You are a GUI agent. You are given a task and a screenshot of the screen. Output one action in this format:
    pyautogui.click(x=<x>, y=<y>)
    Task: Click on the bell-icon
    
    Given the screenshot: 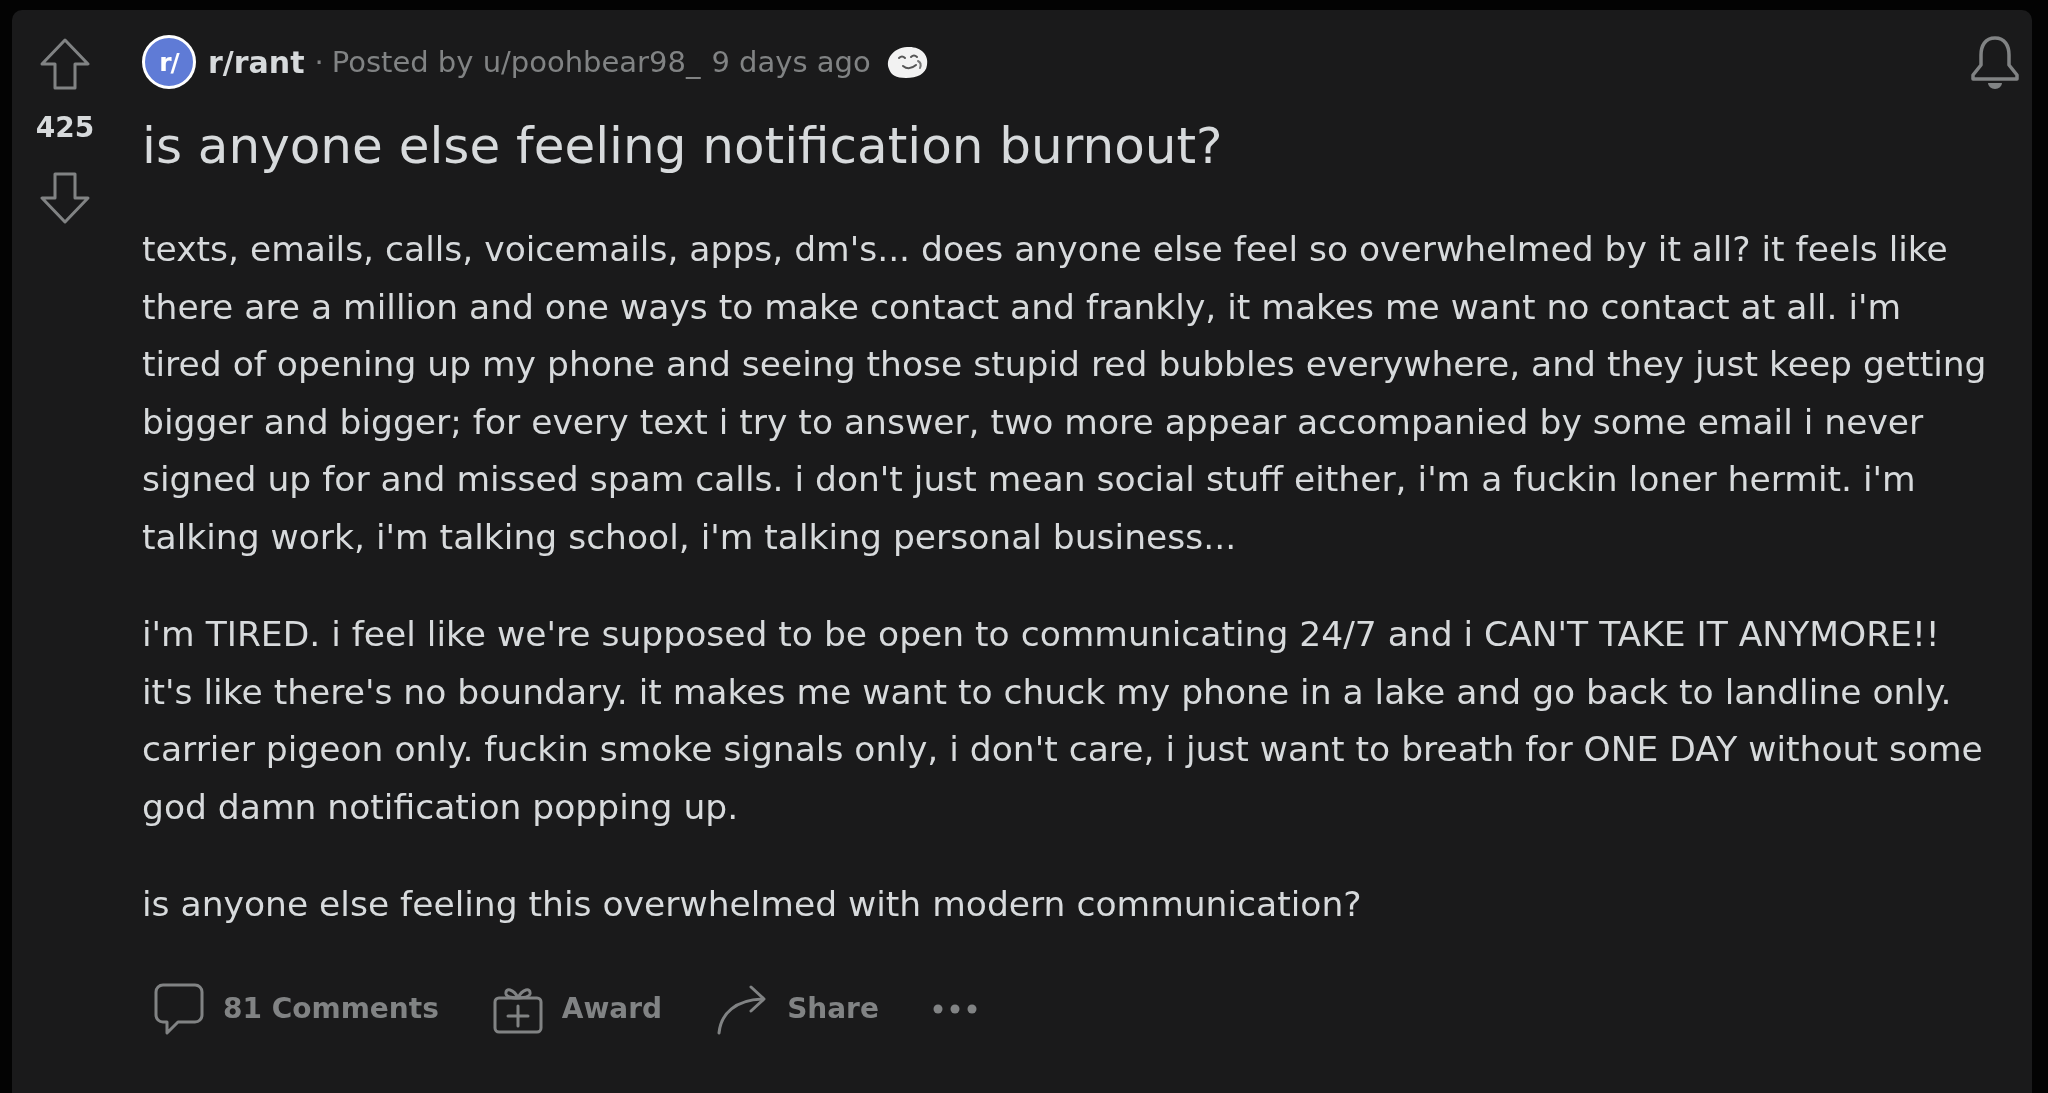 What is the action you would take?
    pyautogui.click(x=1995, y=62)
    